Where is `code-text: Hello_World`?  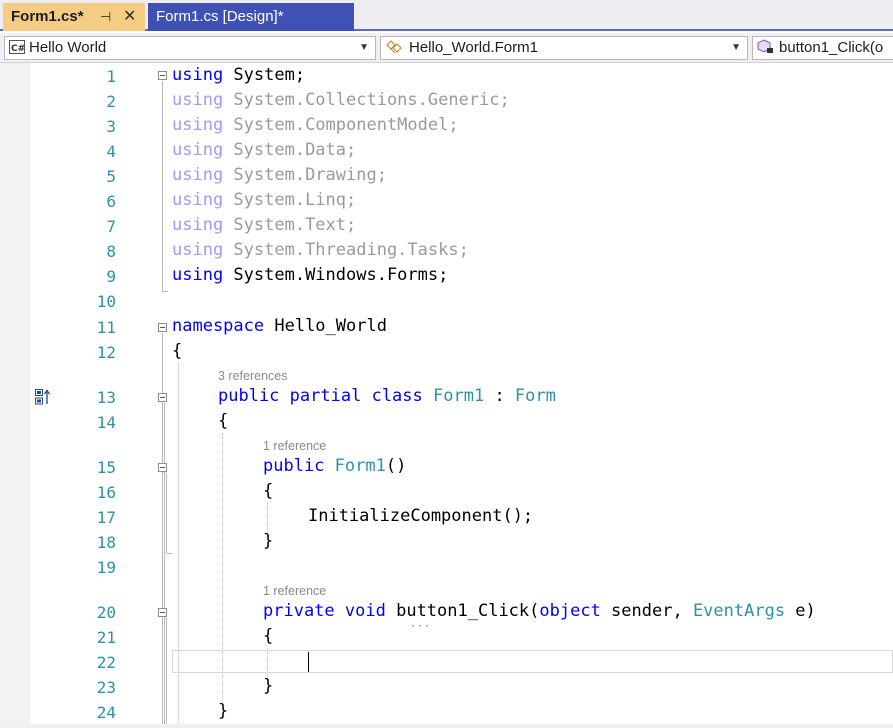 code-text: Hello_World is located at coordinates (325, 326).